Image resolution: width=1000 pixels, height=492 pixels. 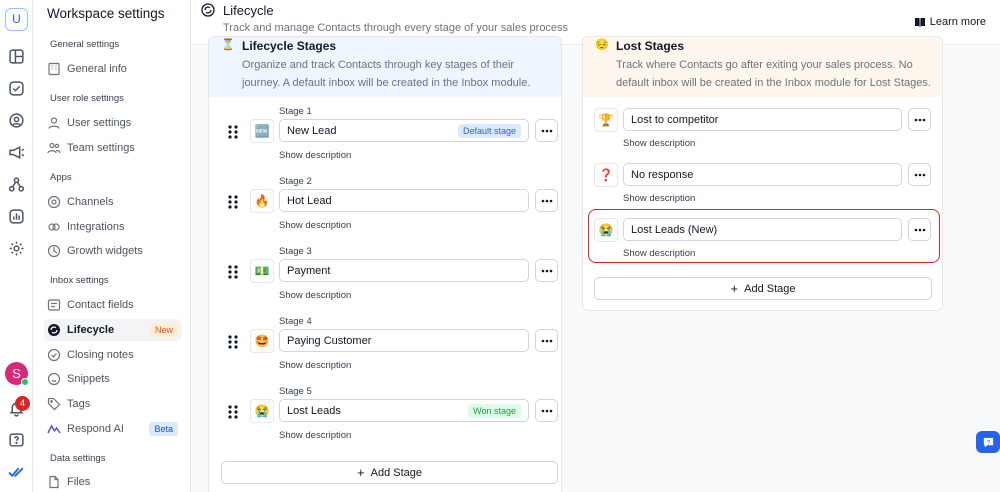 I want to click on lost-stage-name-input: Lost to competitor, so click(x=762, y=119).